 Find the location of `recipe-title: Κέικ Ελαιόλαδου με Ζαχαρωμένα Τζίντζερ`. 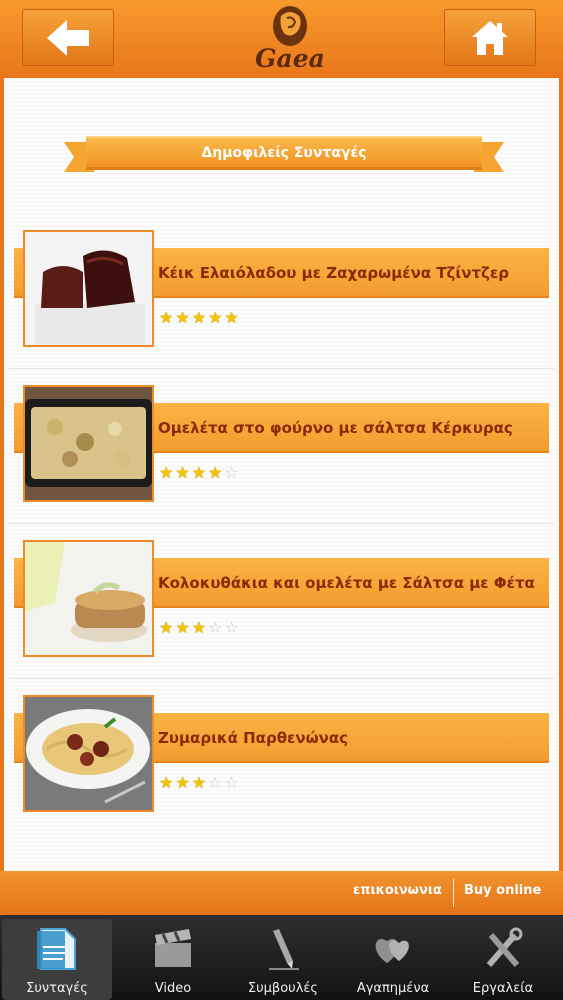

recipe-title: Κέικ Ελαιόλαδου με Ζαχαρωμένα Τζίντζερ is located at coordinates (334, 273).